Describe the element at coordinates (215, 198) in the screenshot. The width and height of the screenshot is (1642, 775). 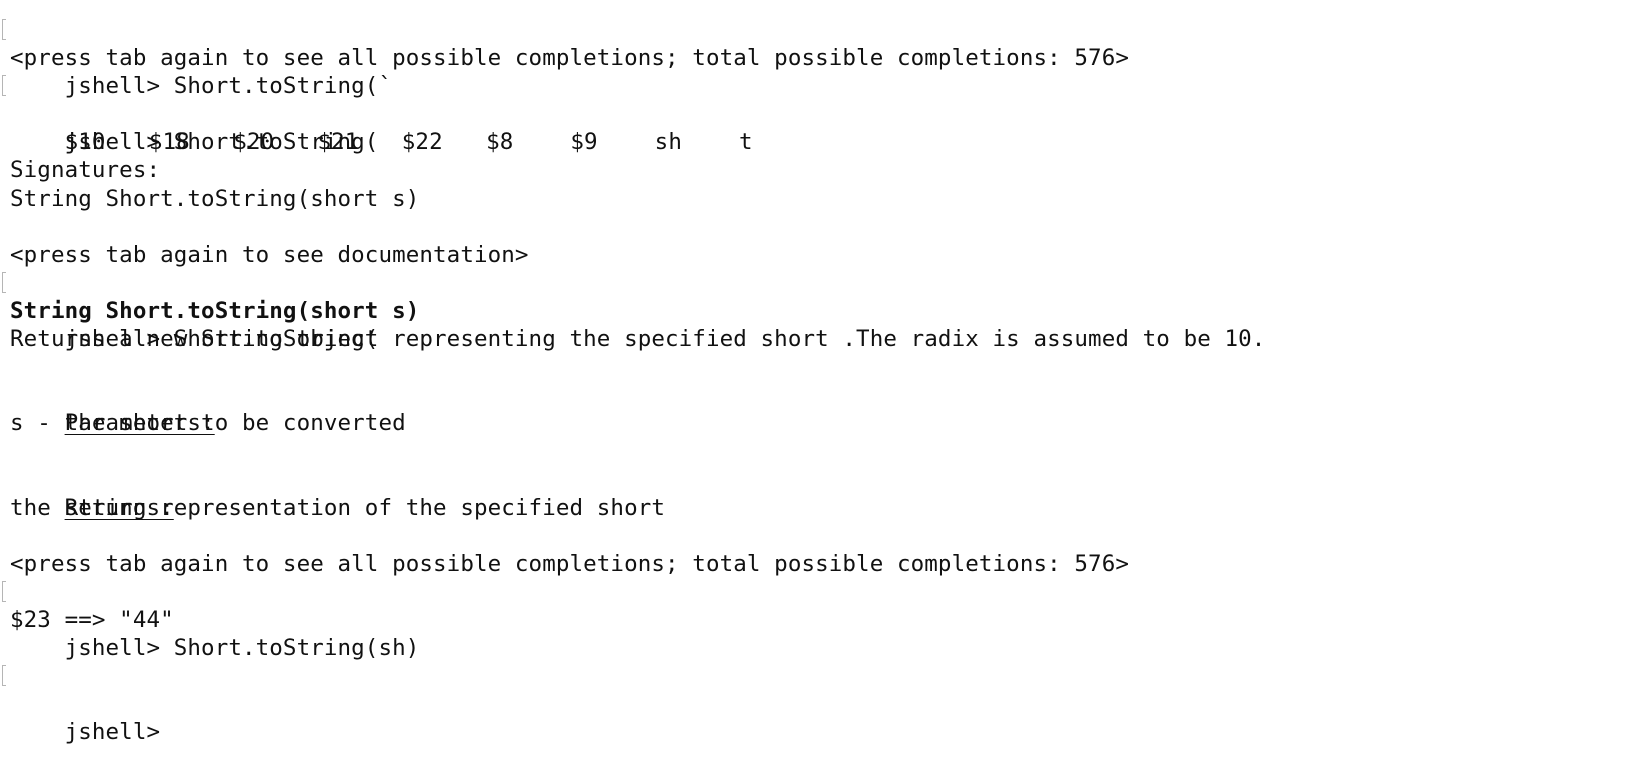
I see `signature-text: String Short.toString(short s)` at that location.